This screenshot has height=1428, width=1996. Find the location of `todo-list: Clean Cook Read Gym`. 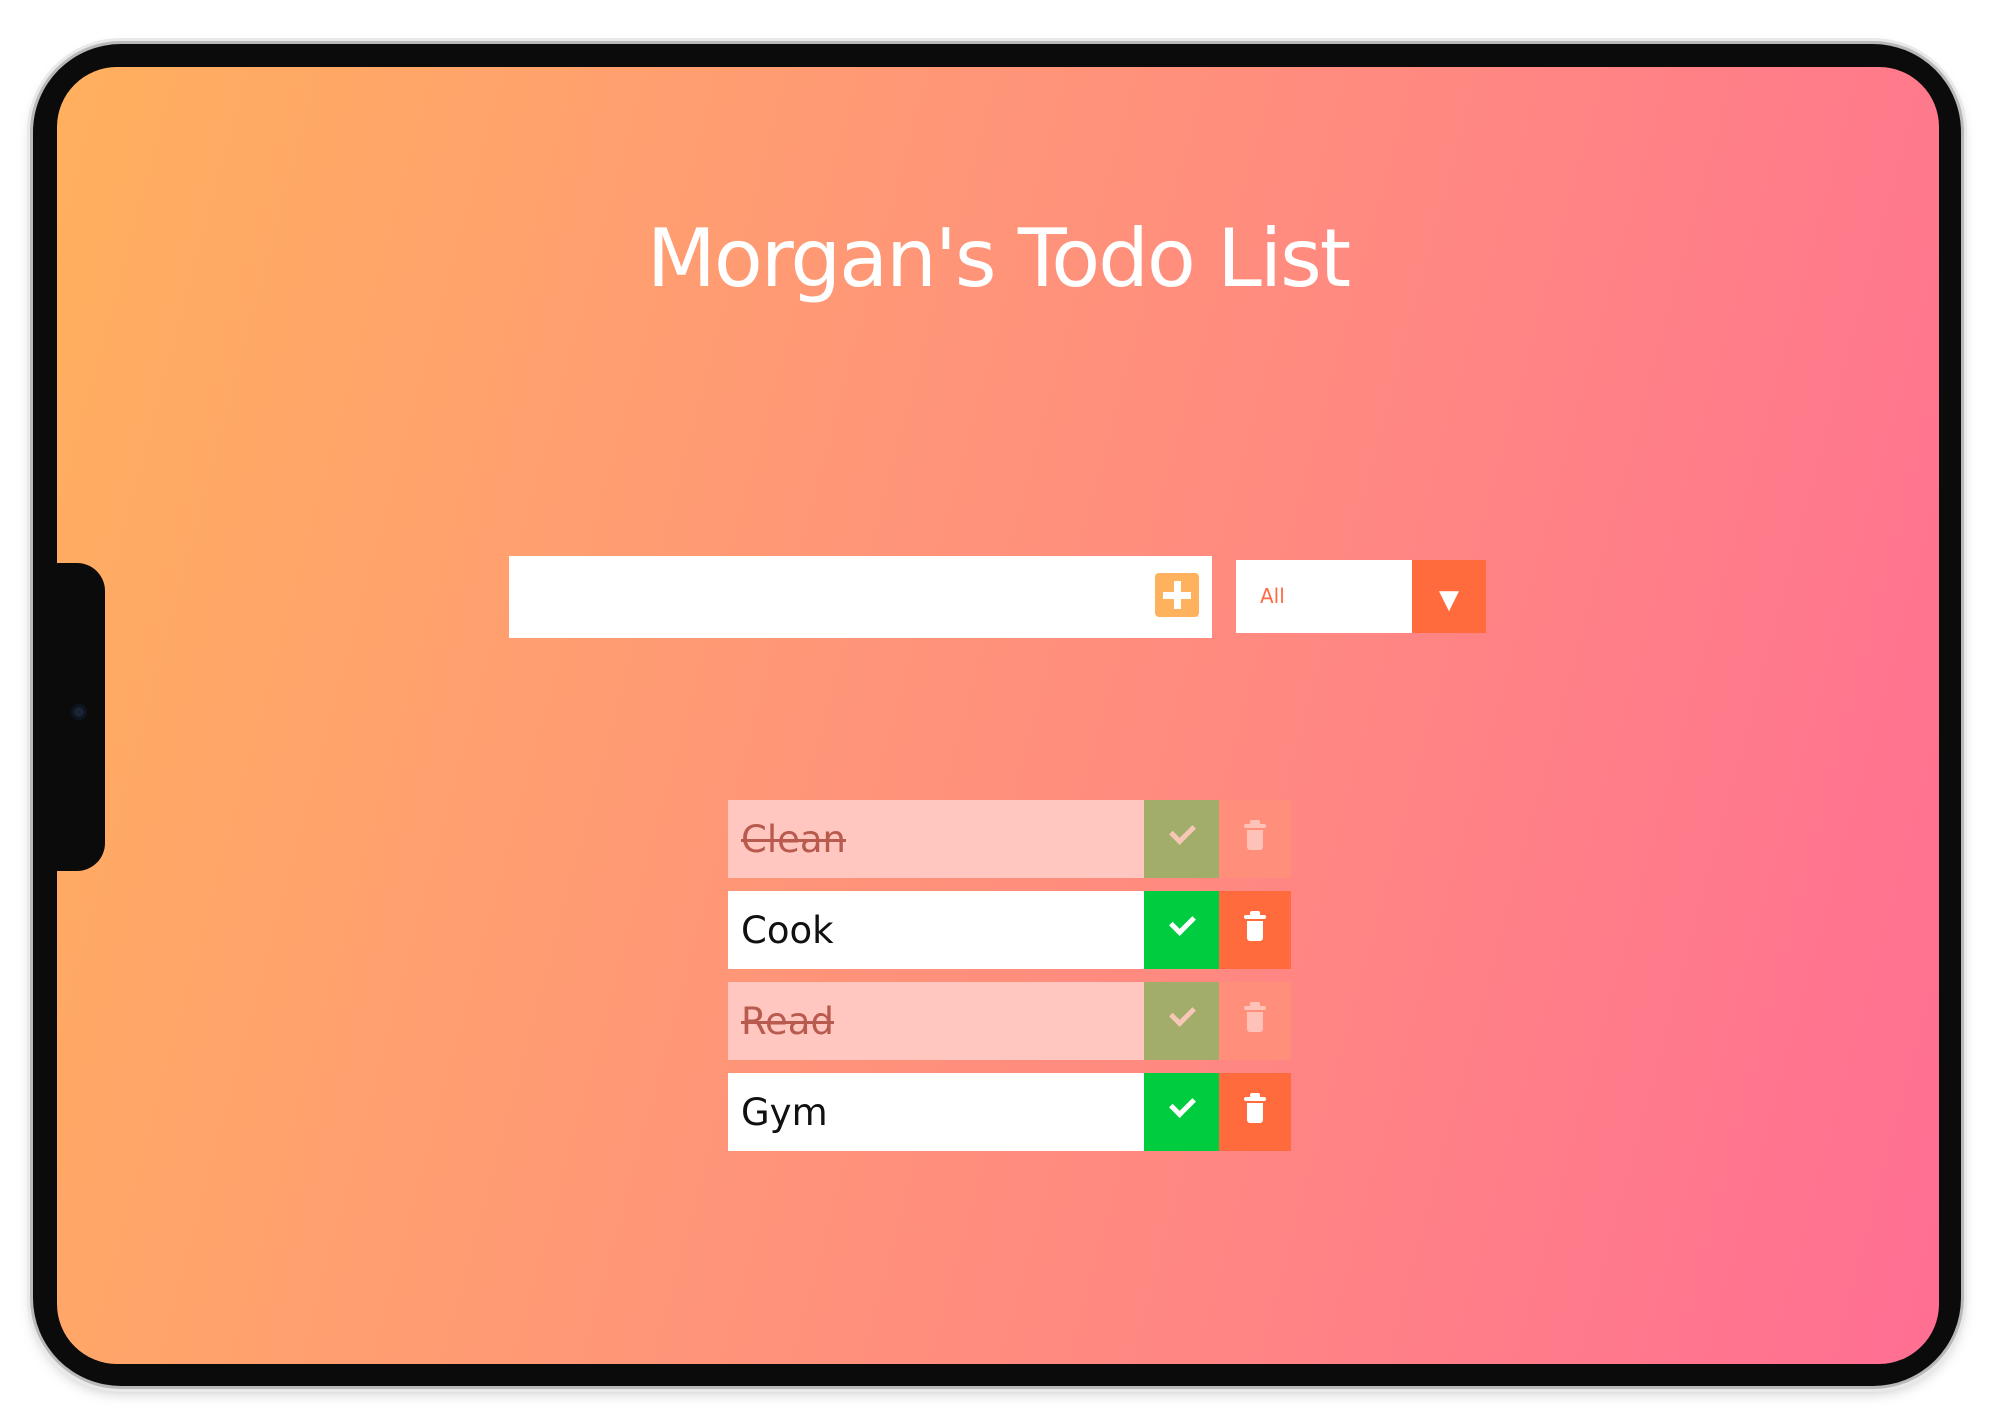

todo-list: Clean Cook Read Gym is located at coordinates (1009, 982).